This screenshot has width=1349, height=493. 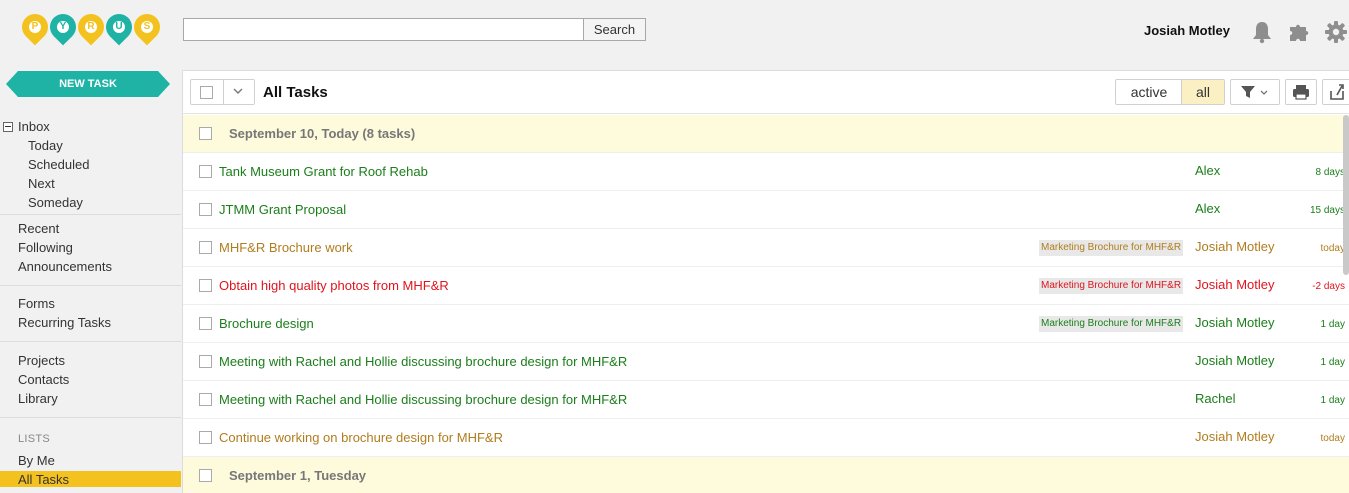 I want to click on sidebar-item-today: Today, so click(x=45, y=145).